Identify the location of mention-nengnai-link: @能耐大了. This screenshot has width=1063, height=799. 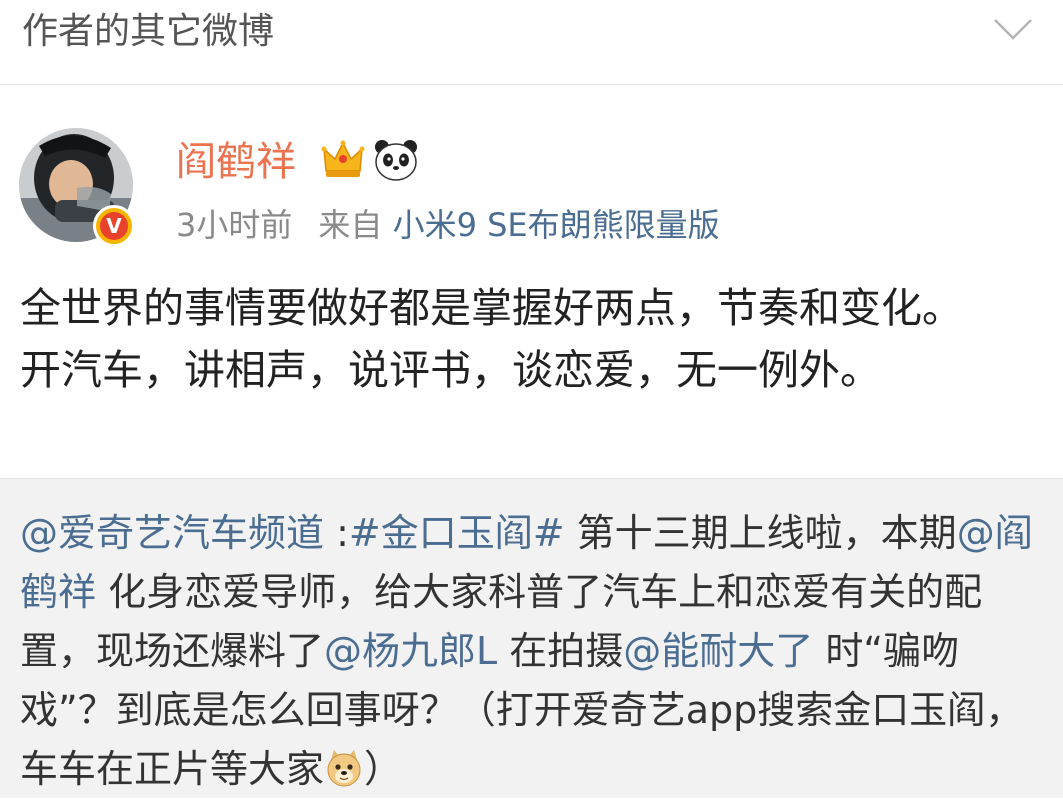
(718, 651).